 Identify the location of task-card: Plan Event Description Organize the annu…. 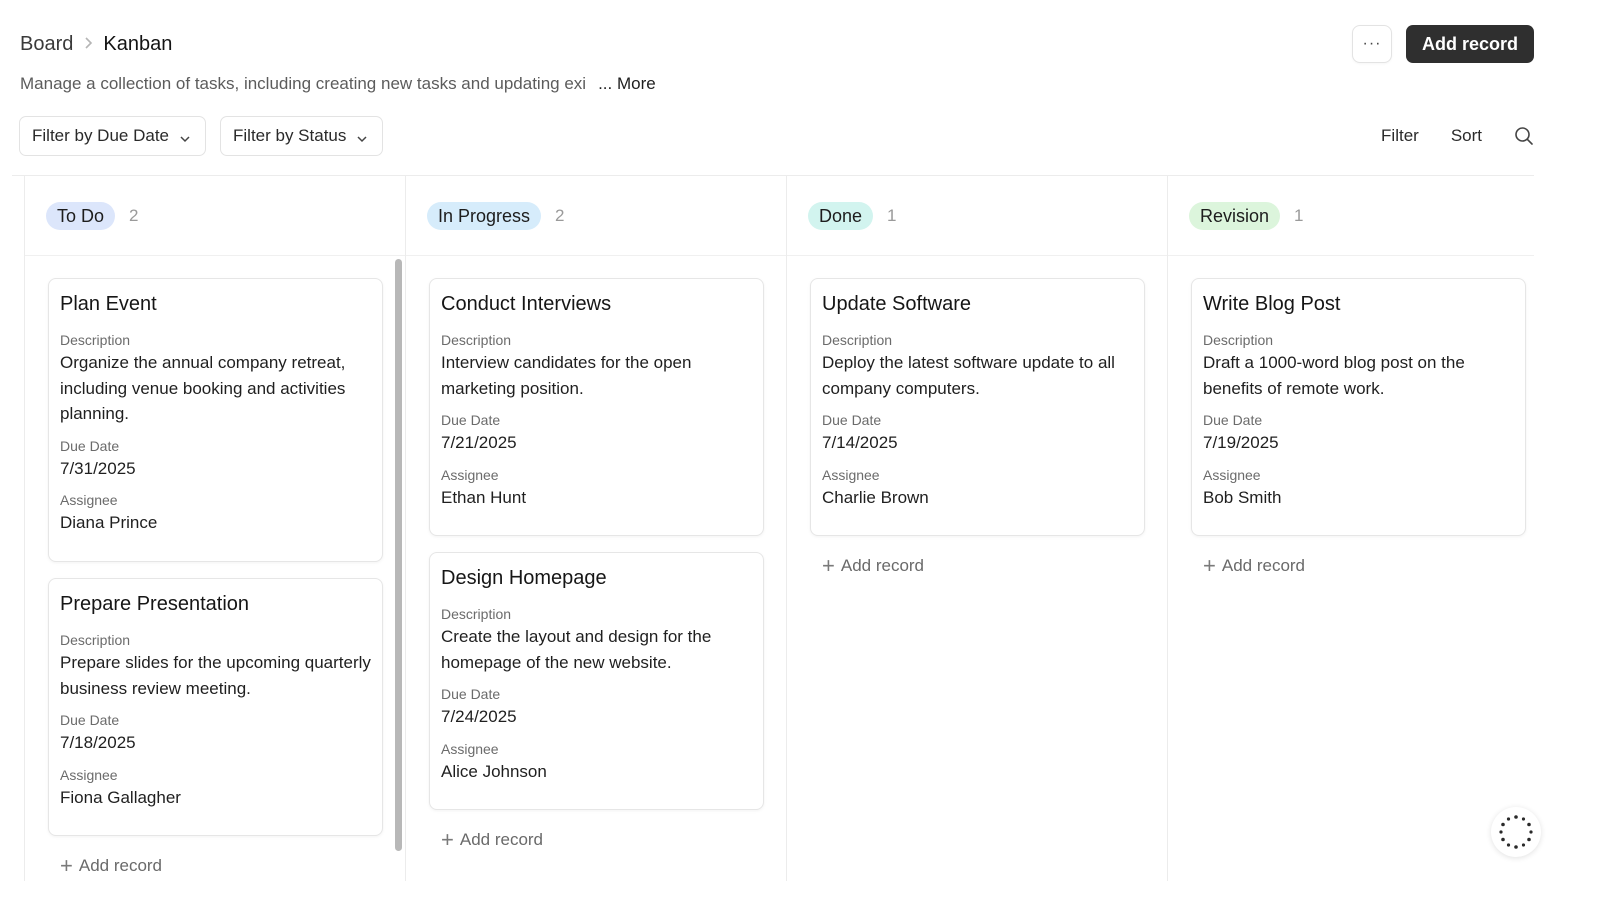
(215, 420).